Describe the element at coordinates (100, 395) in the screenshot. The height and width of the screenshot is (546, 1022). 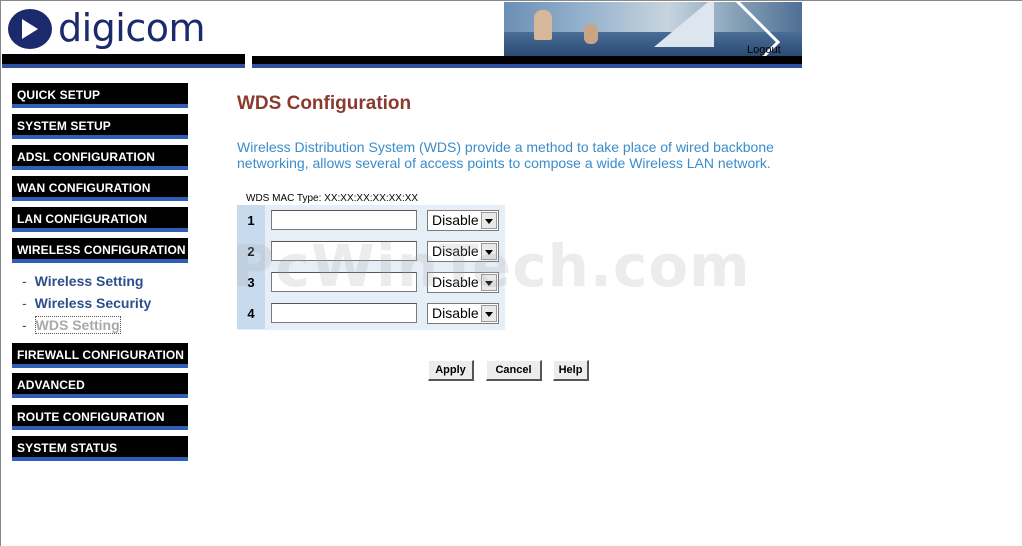
I see `nav-advanced-configuration: ADVANCED CONFIGURATION` at that location.